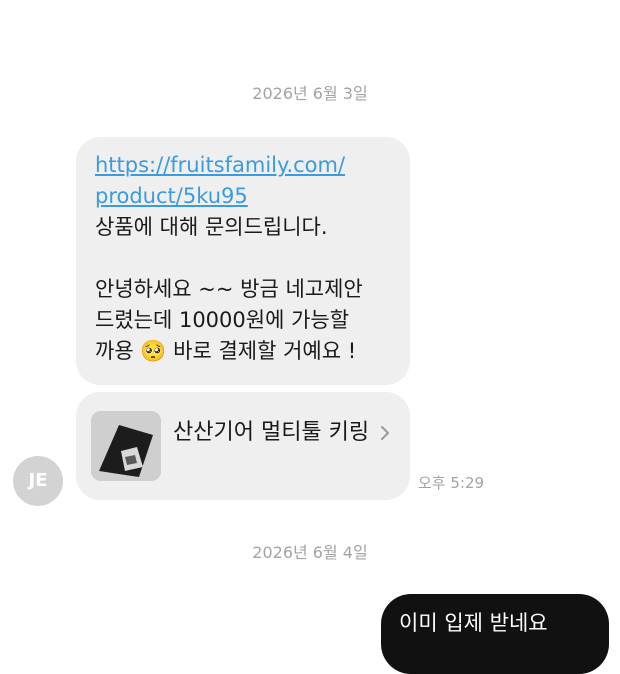 The width and height of the screenshot is (620, 674). I want to click on outgoing-message-text: 이미 입제 받네요, so click(473, 623).